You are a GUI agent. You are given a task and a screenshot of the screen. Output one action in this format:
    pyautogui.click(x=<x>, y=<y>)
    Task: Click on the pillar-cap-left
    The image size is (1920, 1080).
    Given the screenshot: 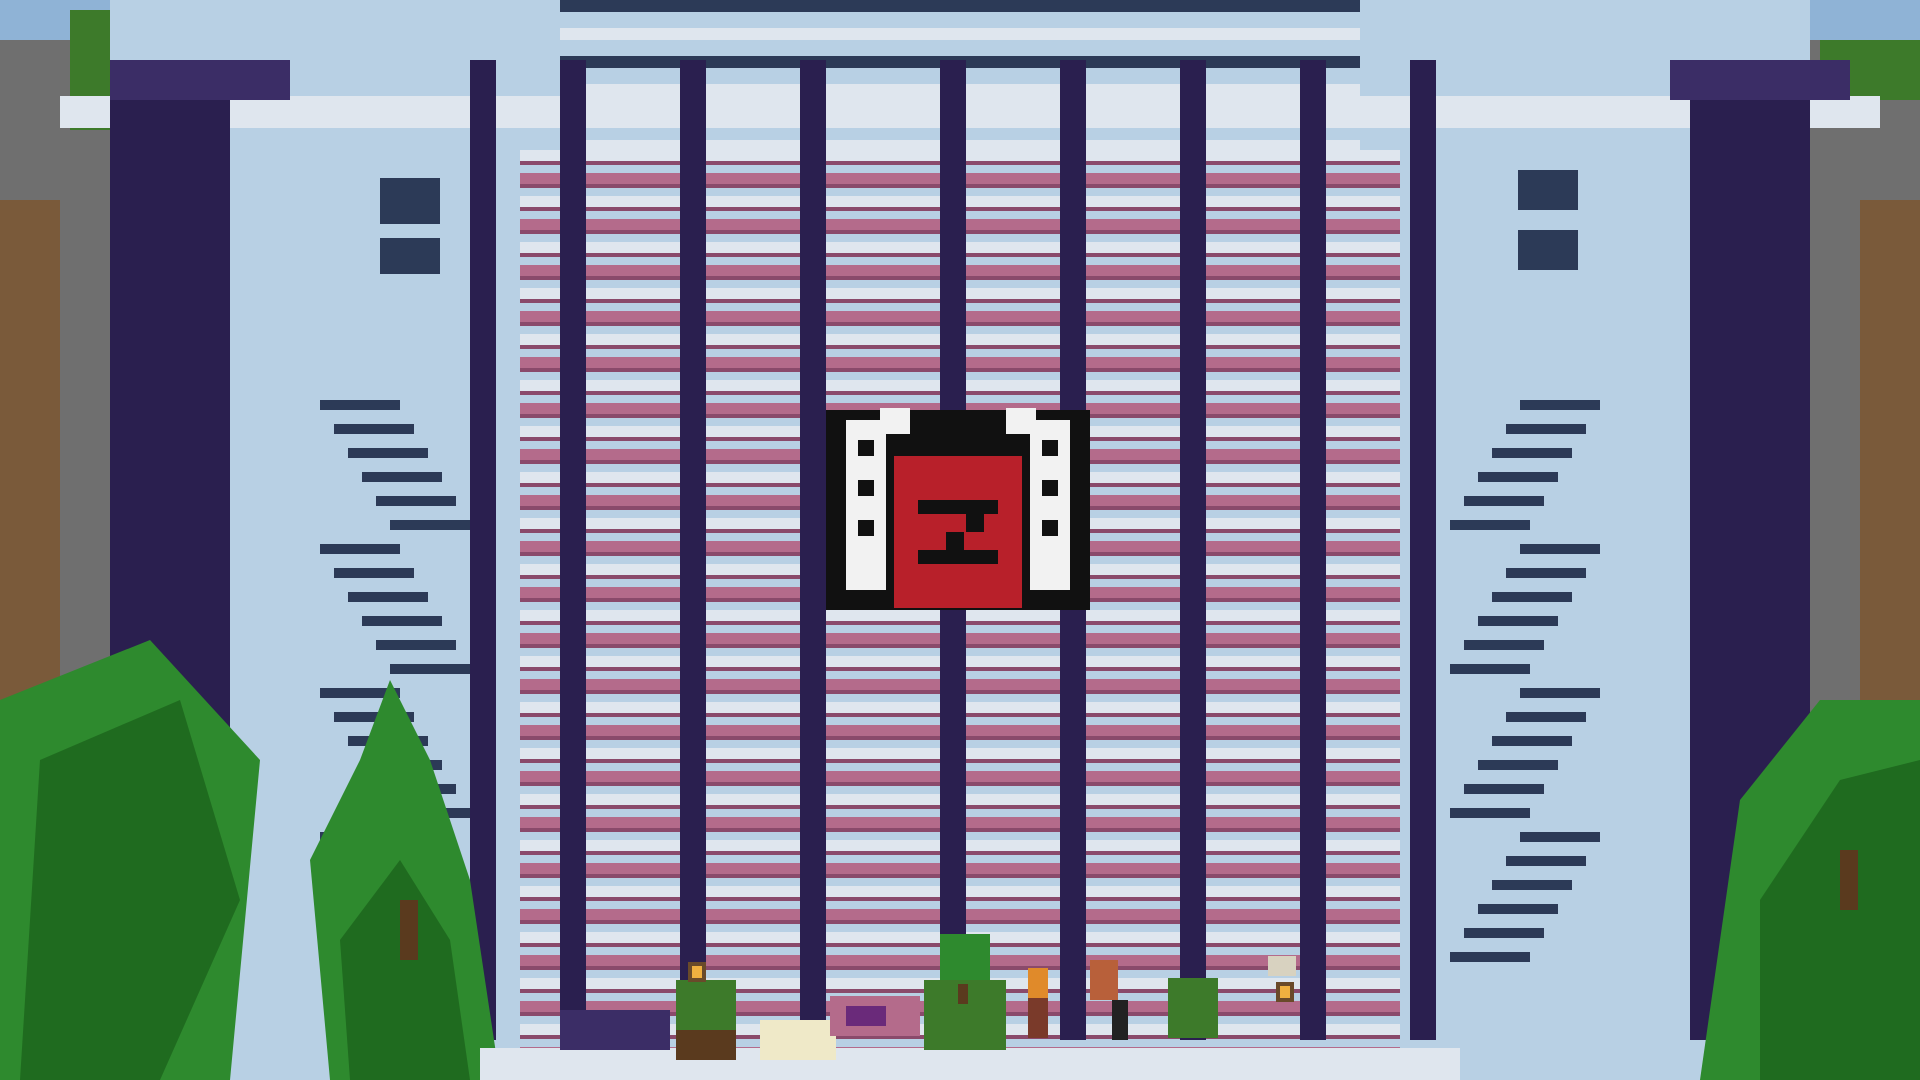 What is the action you would take?
    pyautogui.click(x=200, y=80)
    